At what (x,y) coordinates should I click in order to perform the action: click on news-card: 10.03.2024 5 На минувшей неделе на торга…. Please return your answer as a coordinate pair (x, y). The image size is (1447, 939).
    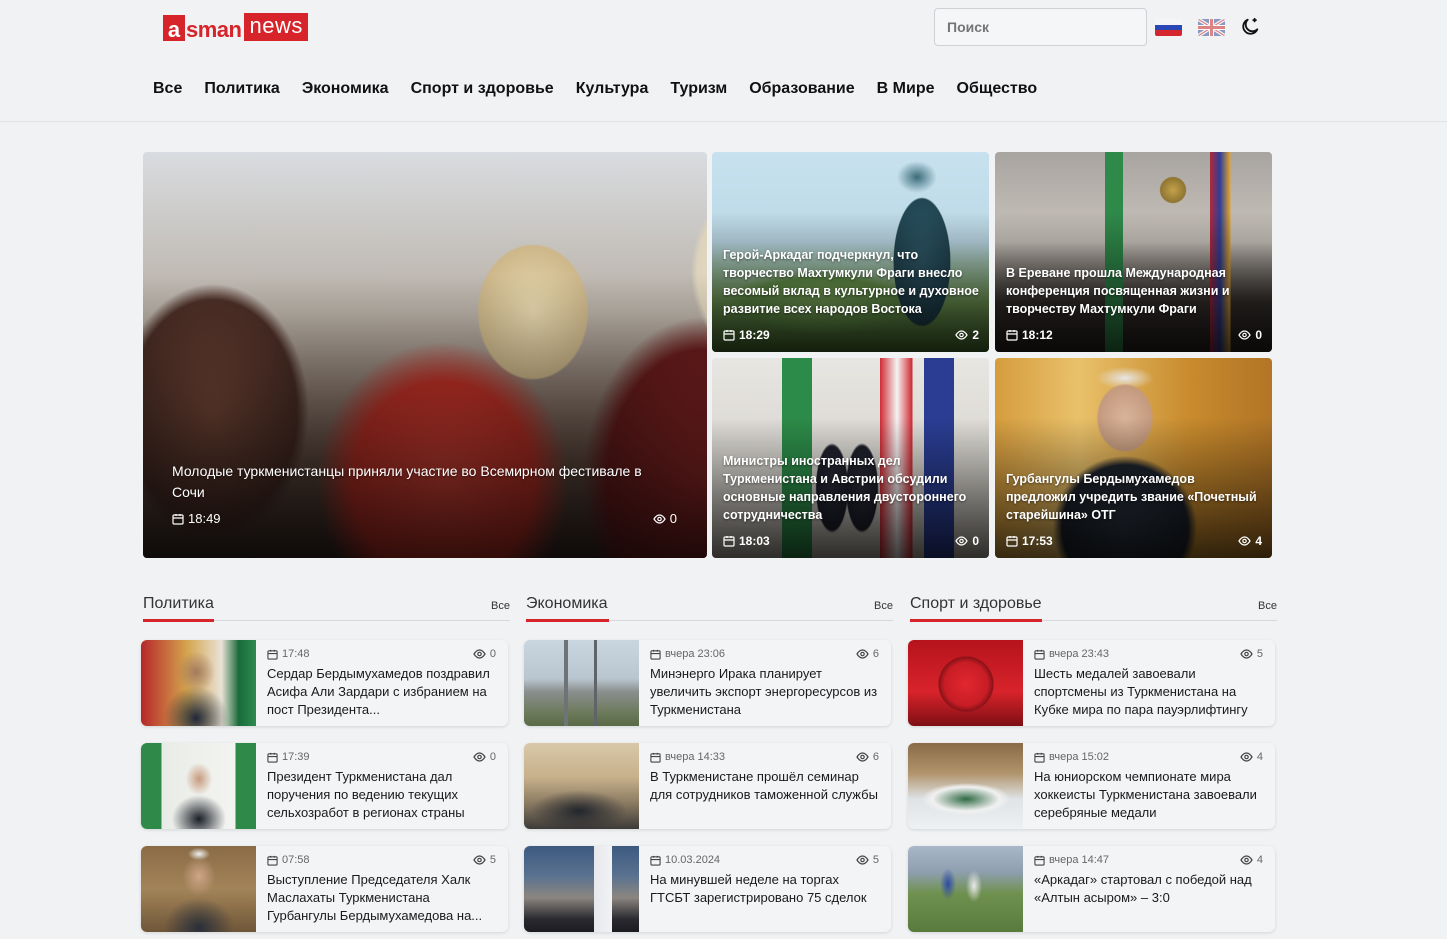
    Looking at the image, I should click on (707, 889).